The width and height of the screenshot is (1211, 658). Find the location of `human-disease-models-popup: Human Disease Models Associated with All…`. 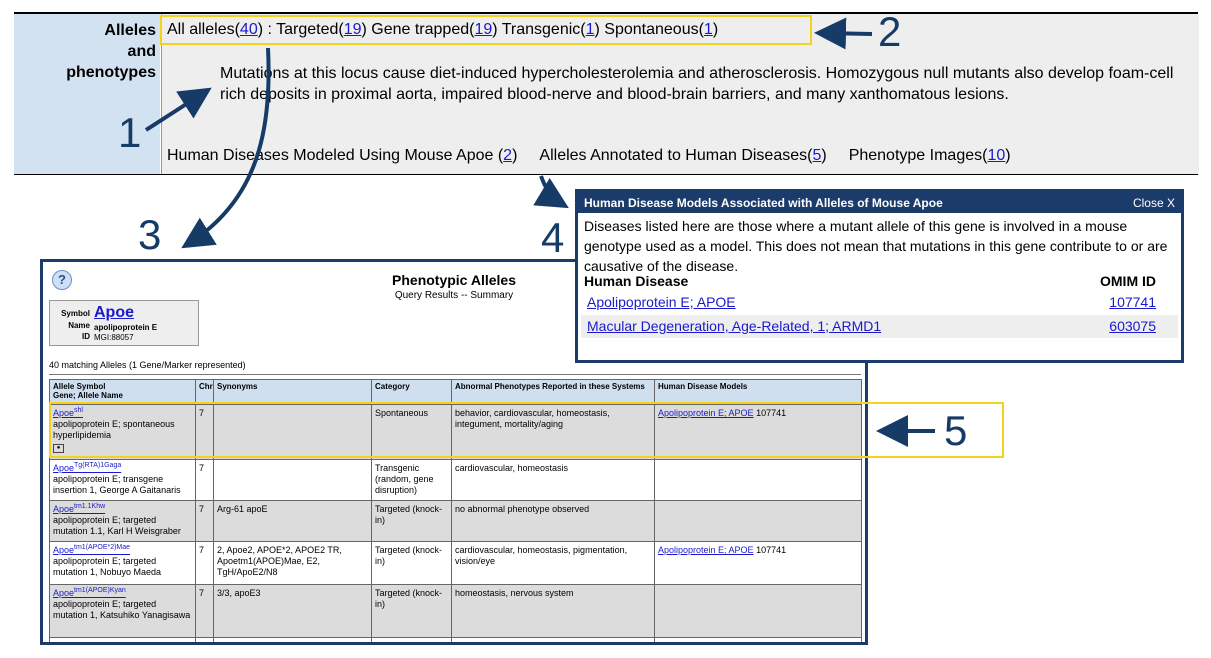

human-disease-models-popup: Human Disease Models Associated with All… is located at coordinates (879, 276).